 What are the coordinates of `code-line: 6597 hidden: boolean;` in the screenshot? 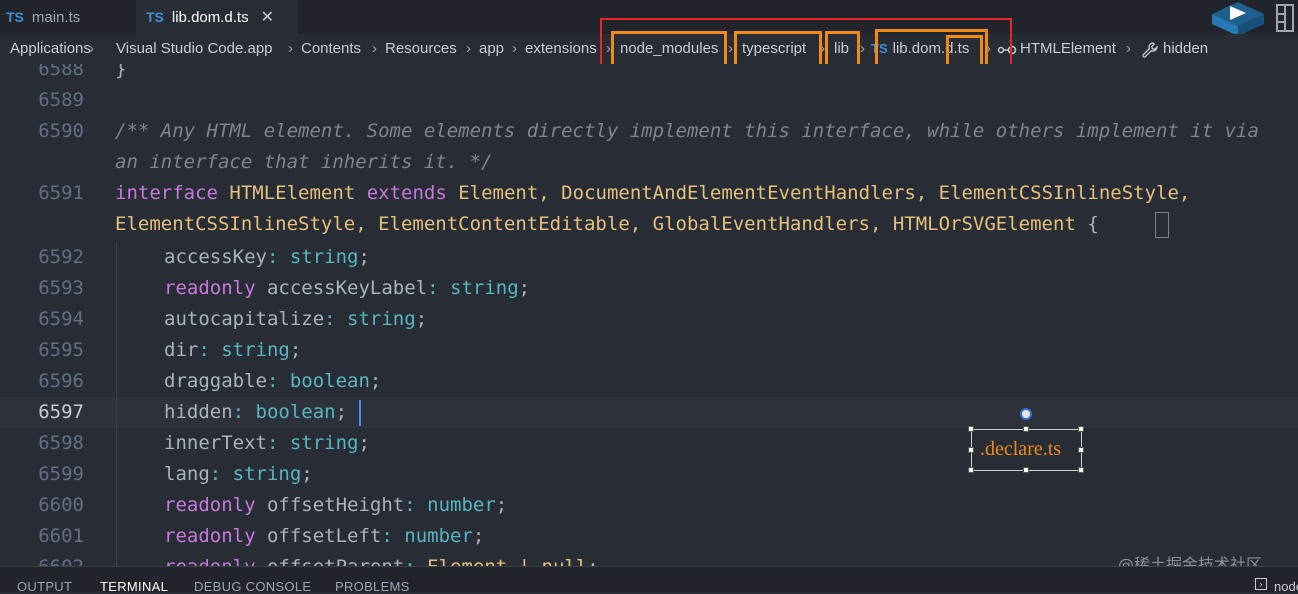 It's located at (649, 412).